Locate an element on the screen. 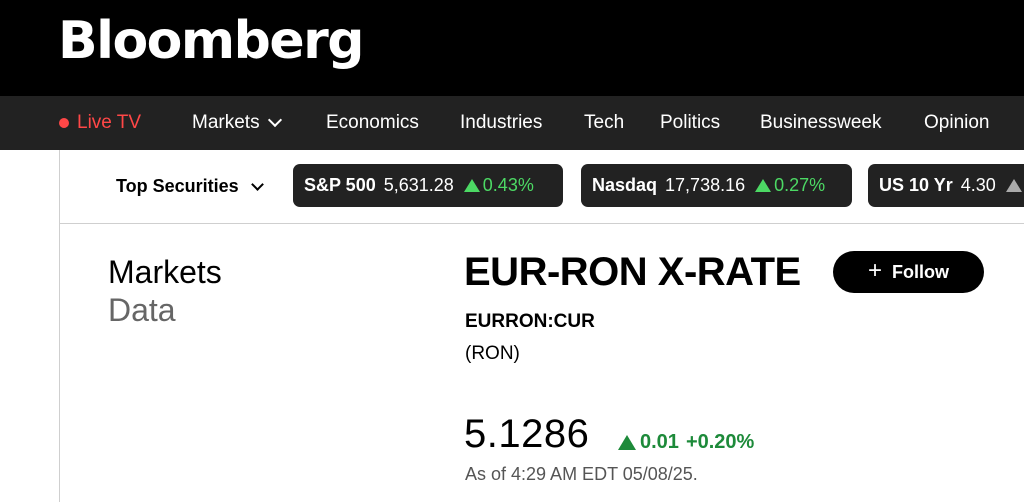 Image resolution: width=1024 pixels, height=502 pixels. ticker-name: S&P 500 is located at coordinates (340, 185).